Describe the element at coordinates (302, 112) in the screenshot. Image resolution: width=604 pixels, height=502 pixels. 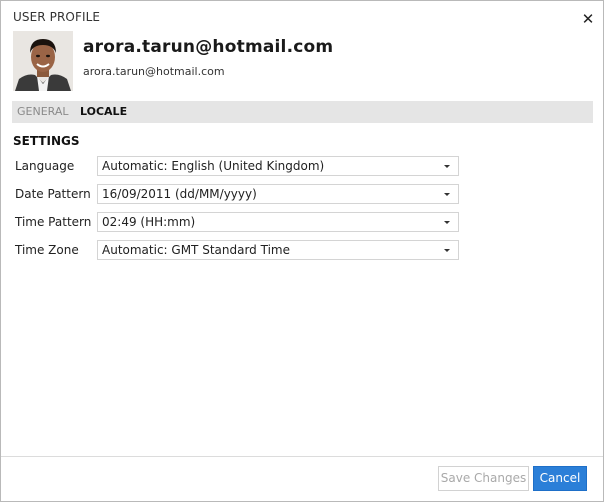
I see `tab-bar: GENERAL LOCALE` at that location.